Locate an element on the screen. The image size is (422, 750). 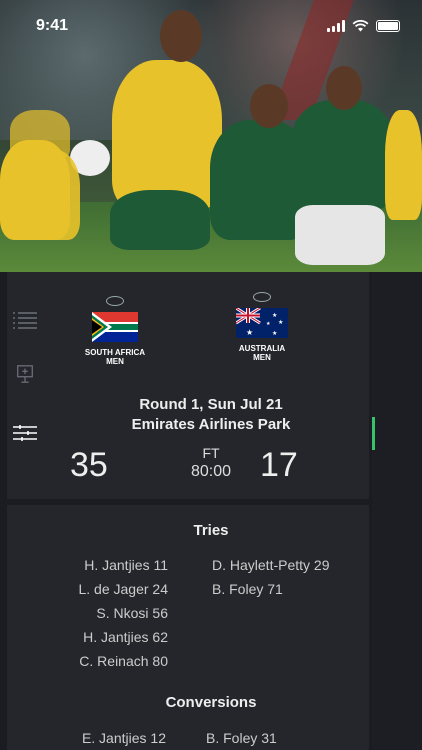
cellular-signal-icon is located at coordinates (336, 26).